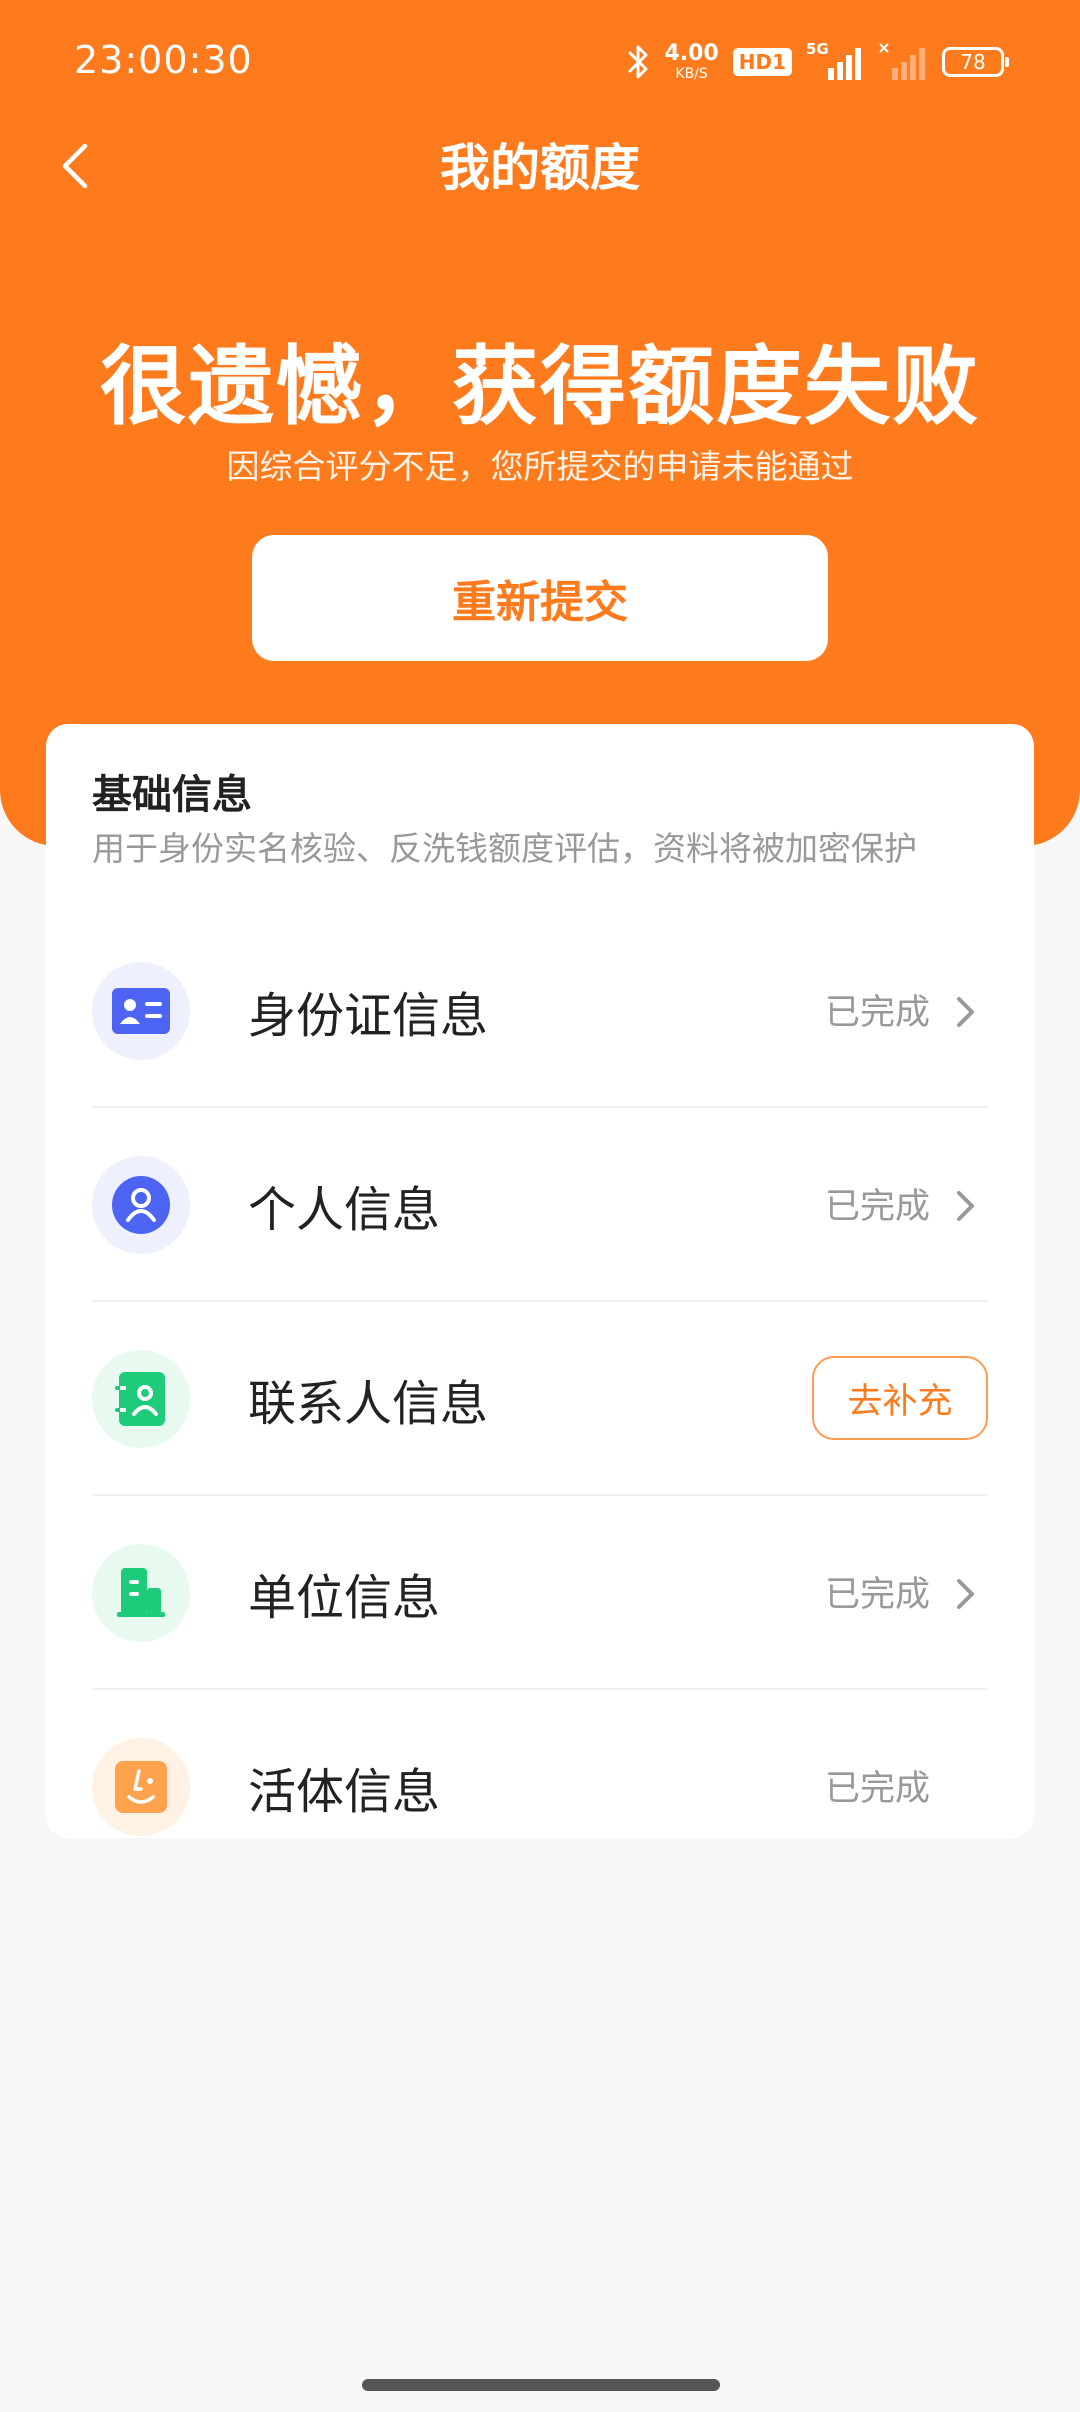 This screenshot has height=2412, width=1080. What do you see at coordinates (691, 53) in the screenshot?
I see `net-speed-value: 4.00` at bounding box center [691, 53].